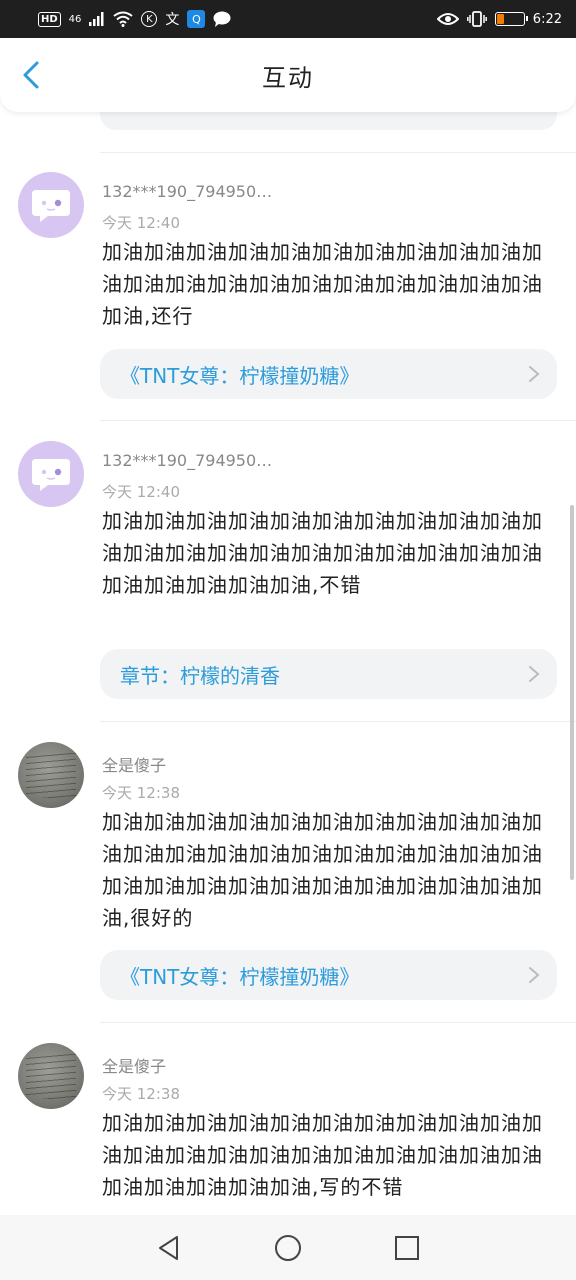 The image size is (576, 1280). I want to click on signal-icon, so click(96, 19).